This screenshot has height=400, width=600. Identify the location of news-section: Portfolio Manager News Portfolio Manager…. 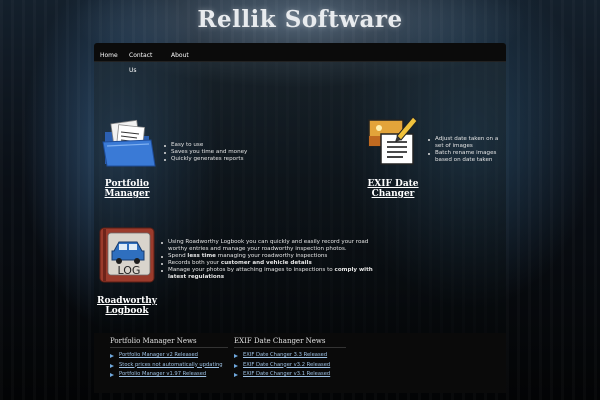
(300, 363).